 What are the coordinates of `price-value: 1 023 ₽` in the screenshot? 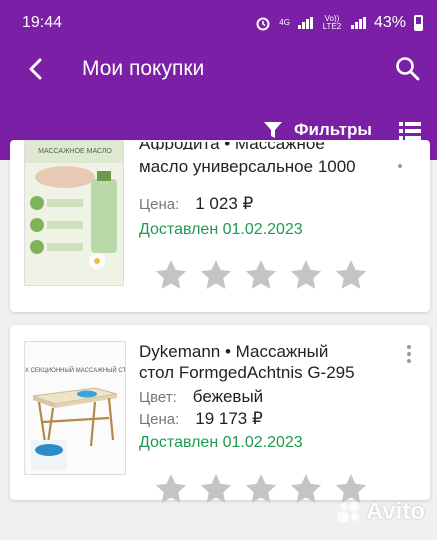 It's located at (224, 203).